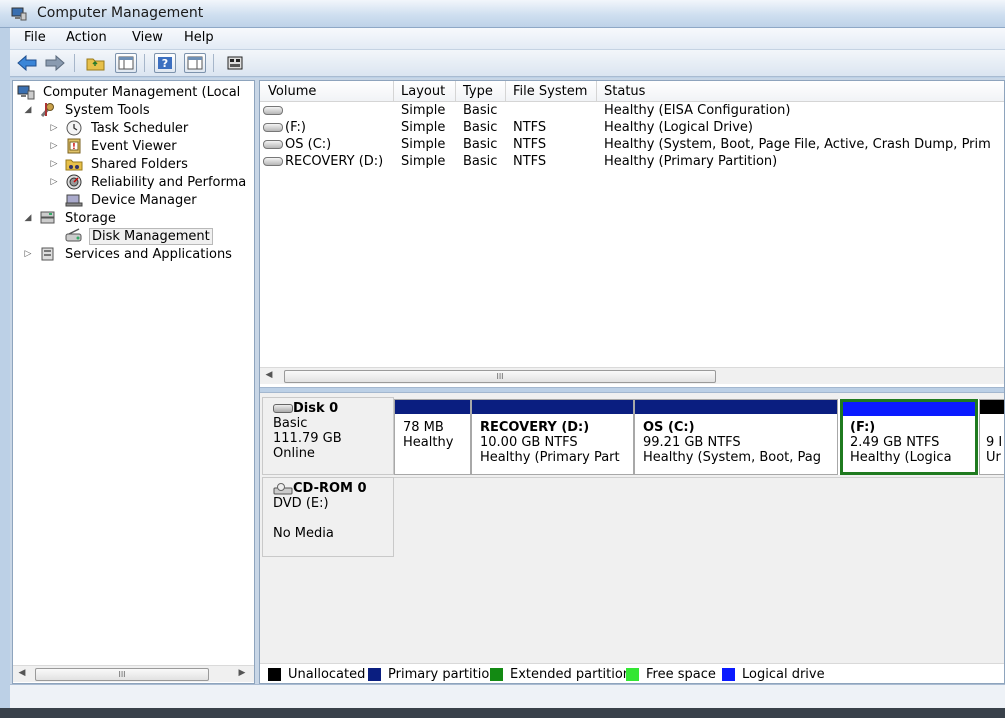 Image resolution: width=1005 pixels, height=718 pixels. Describe the element at coordinates (151, 236) in the screenshot. I see `tree-item-label: Disk Management` at that location.